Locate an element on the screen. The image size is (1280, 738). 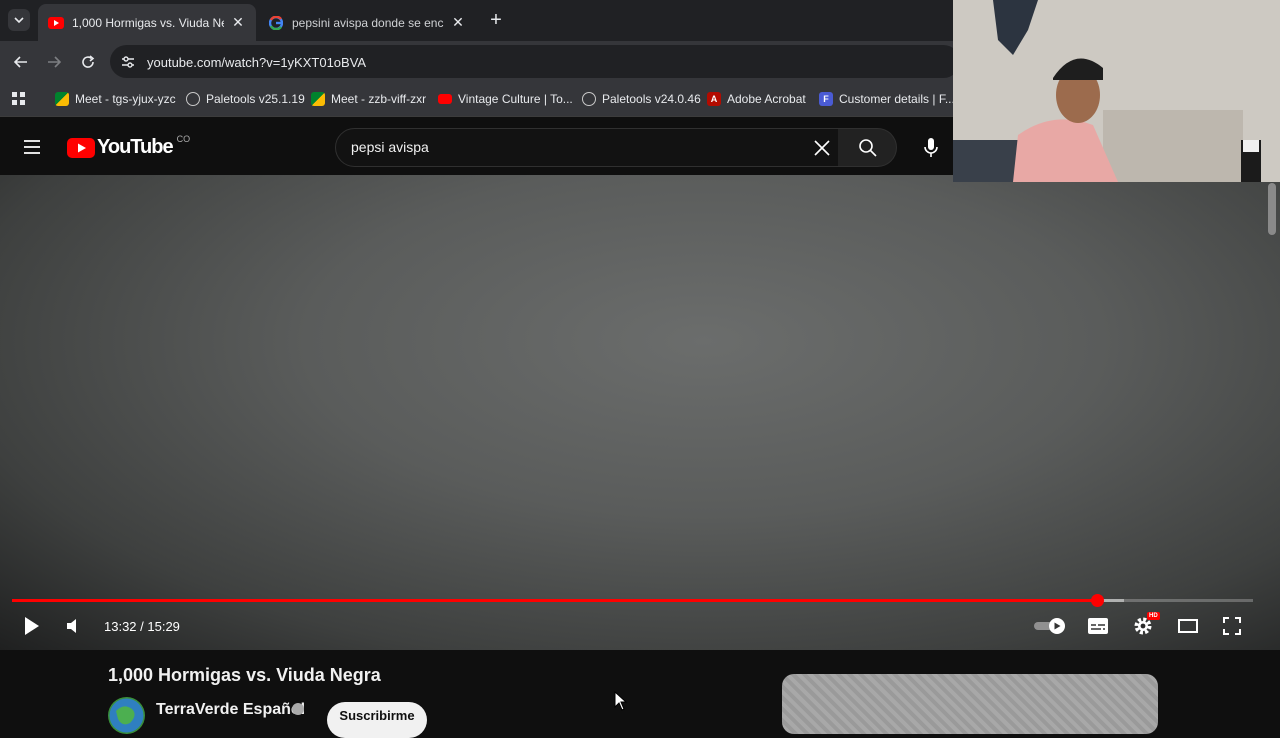
reload-button is located at coordinates (88, 62).